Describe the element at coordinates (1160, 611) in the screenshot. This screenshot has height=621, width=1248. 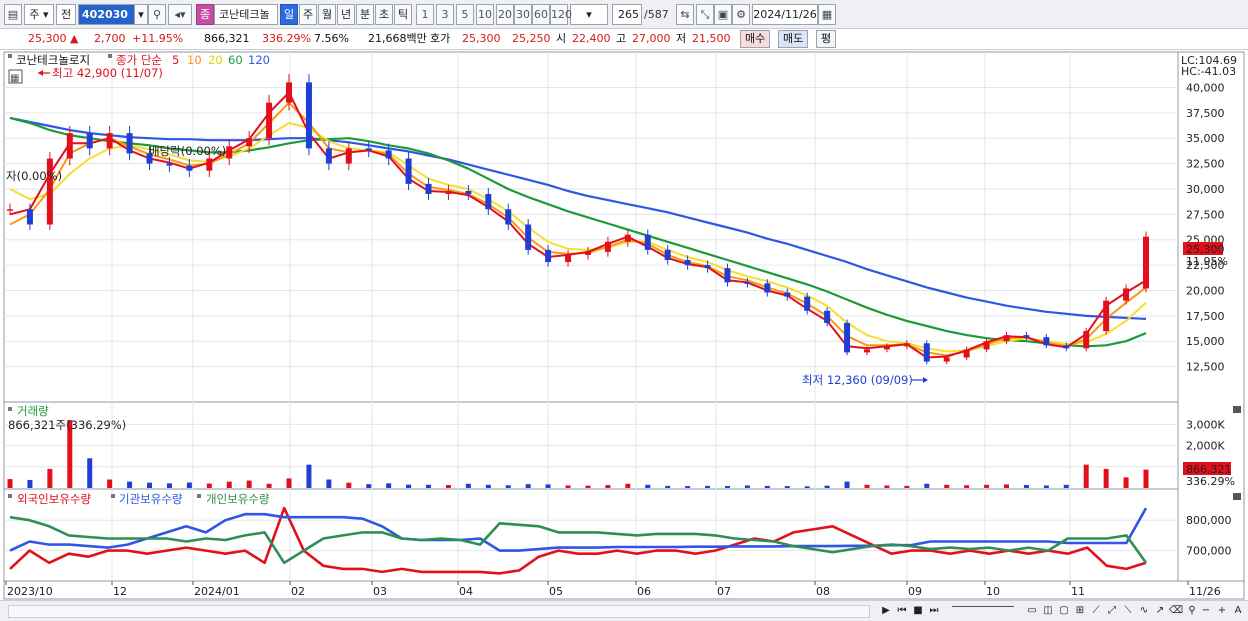
I see `draw-arrow-icon: ↗` at that location.